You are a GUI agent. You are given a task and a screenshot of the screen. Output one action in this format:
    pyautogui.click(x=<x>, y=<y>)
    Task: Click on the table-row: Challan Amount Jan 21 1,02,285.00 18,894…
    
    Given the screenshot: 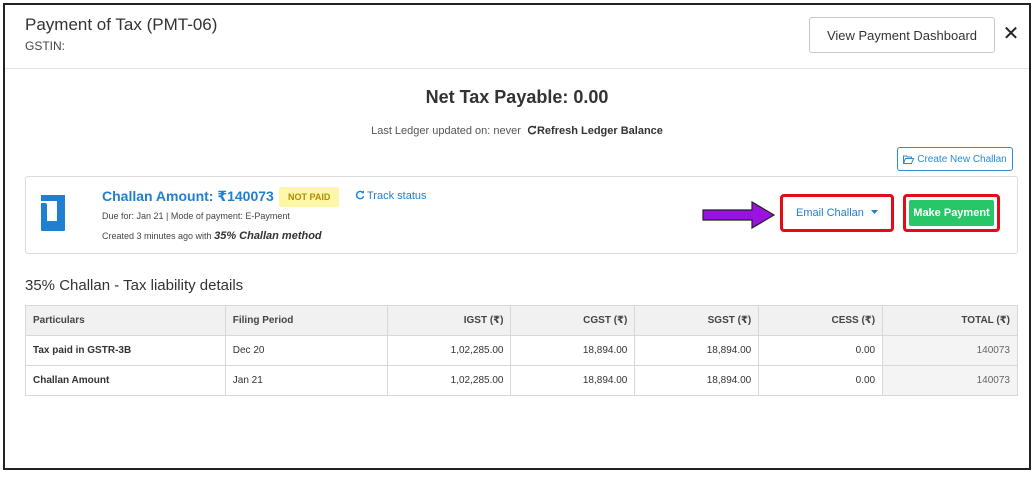 What is the action you would take?
    pyautogui.click(x=521, y=380)
    